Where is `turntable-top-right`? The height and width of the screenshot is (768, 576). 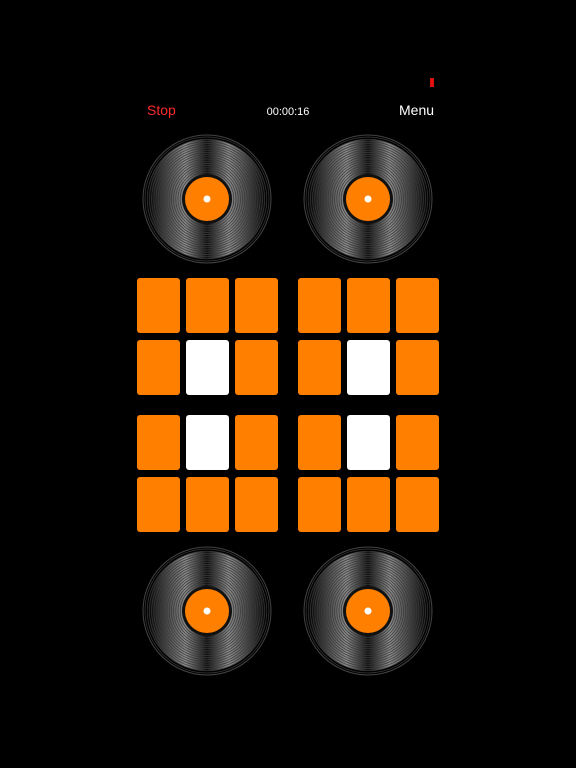 turntable-top-right is located at coordinates (368, 199).